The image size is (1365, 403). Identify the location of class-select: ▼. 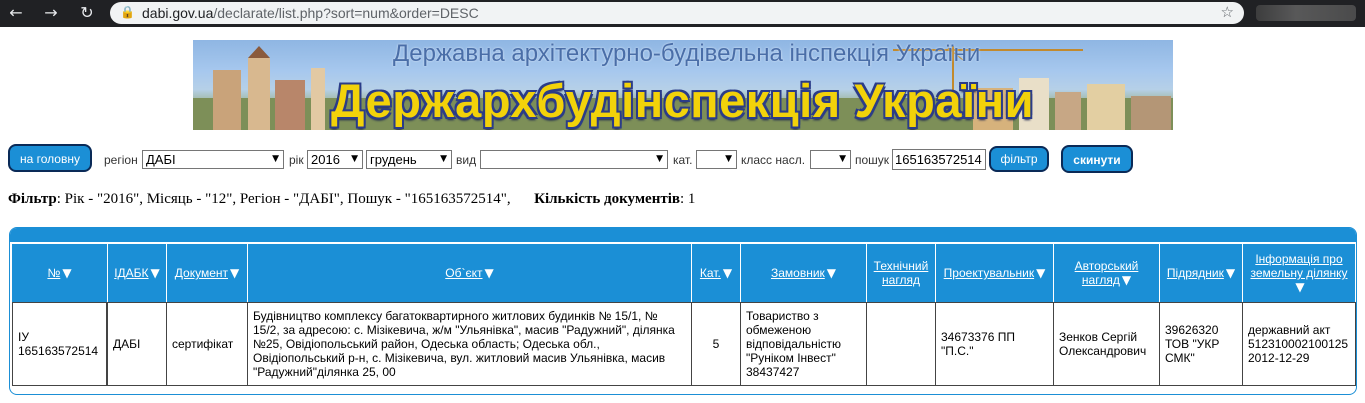
(830, 159).